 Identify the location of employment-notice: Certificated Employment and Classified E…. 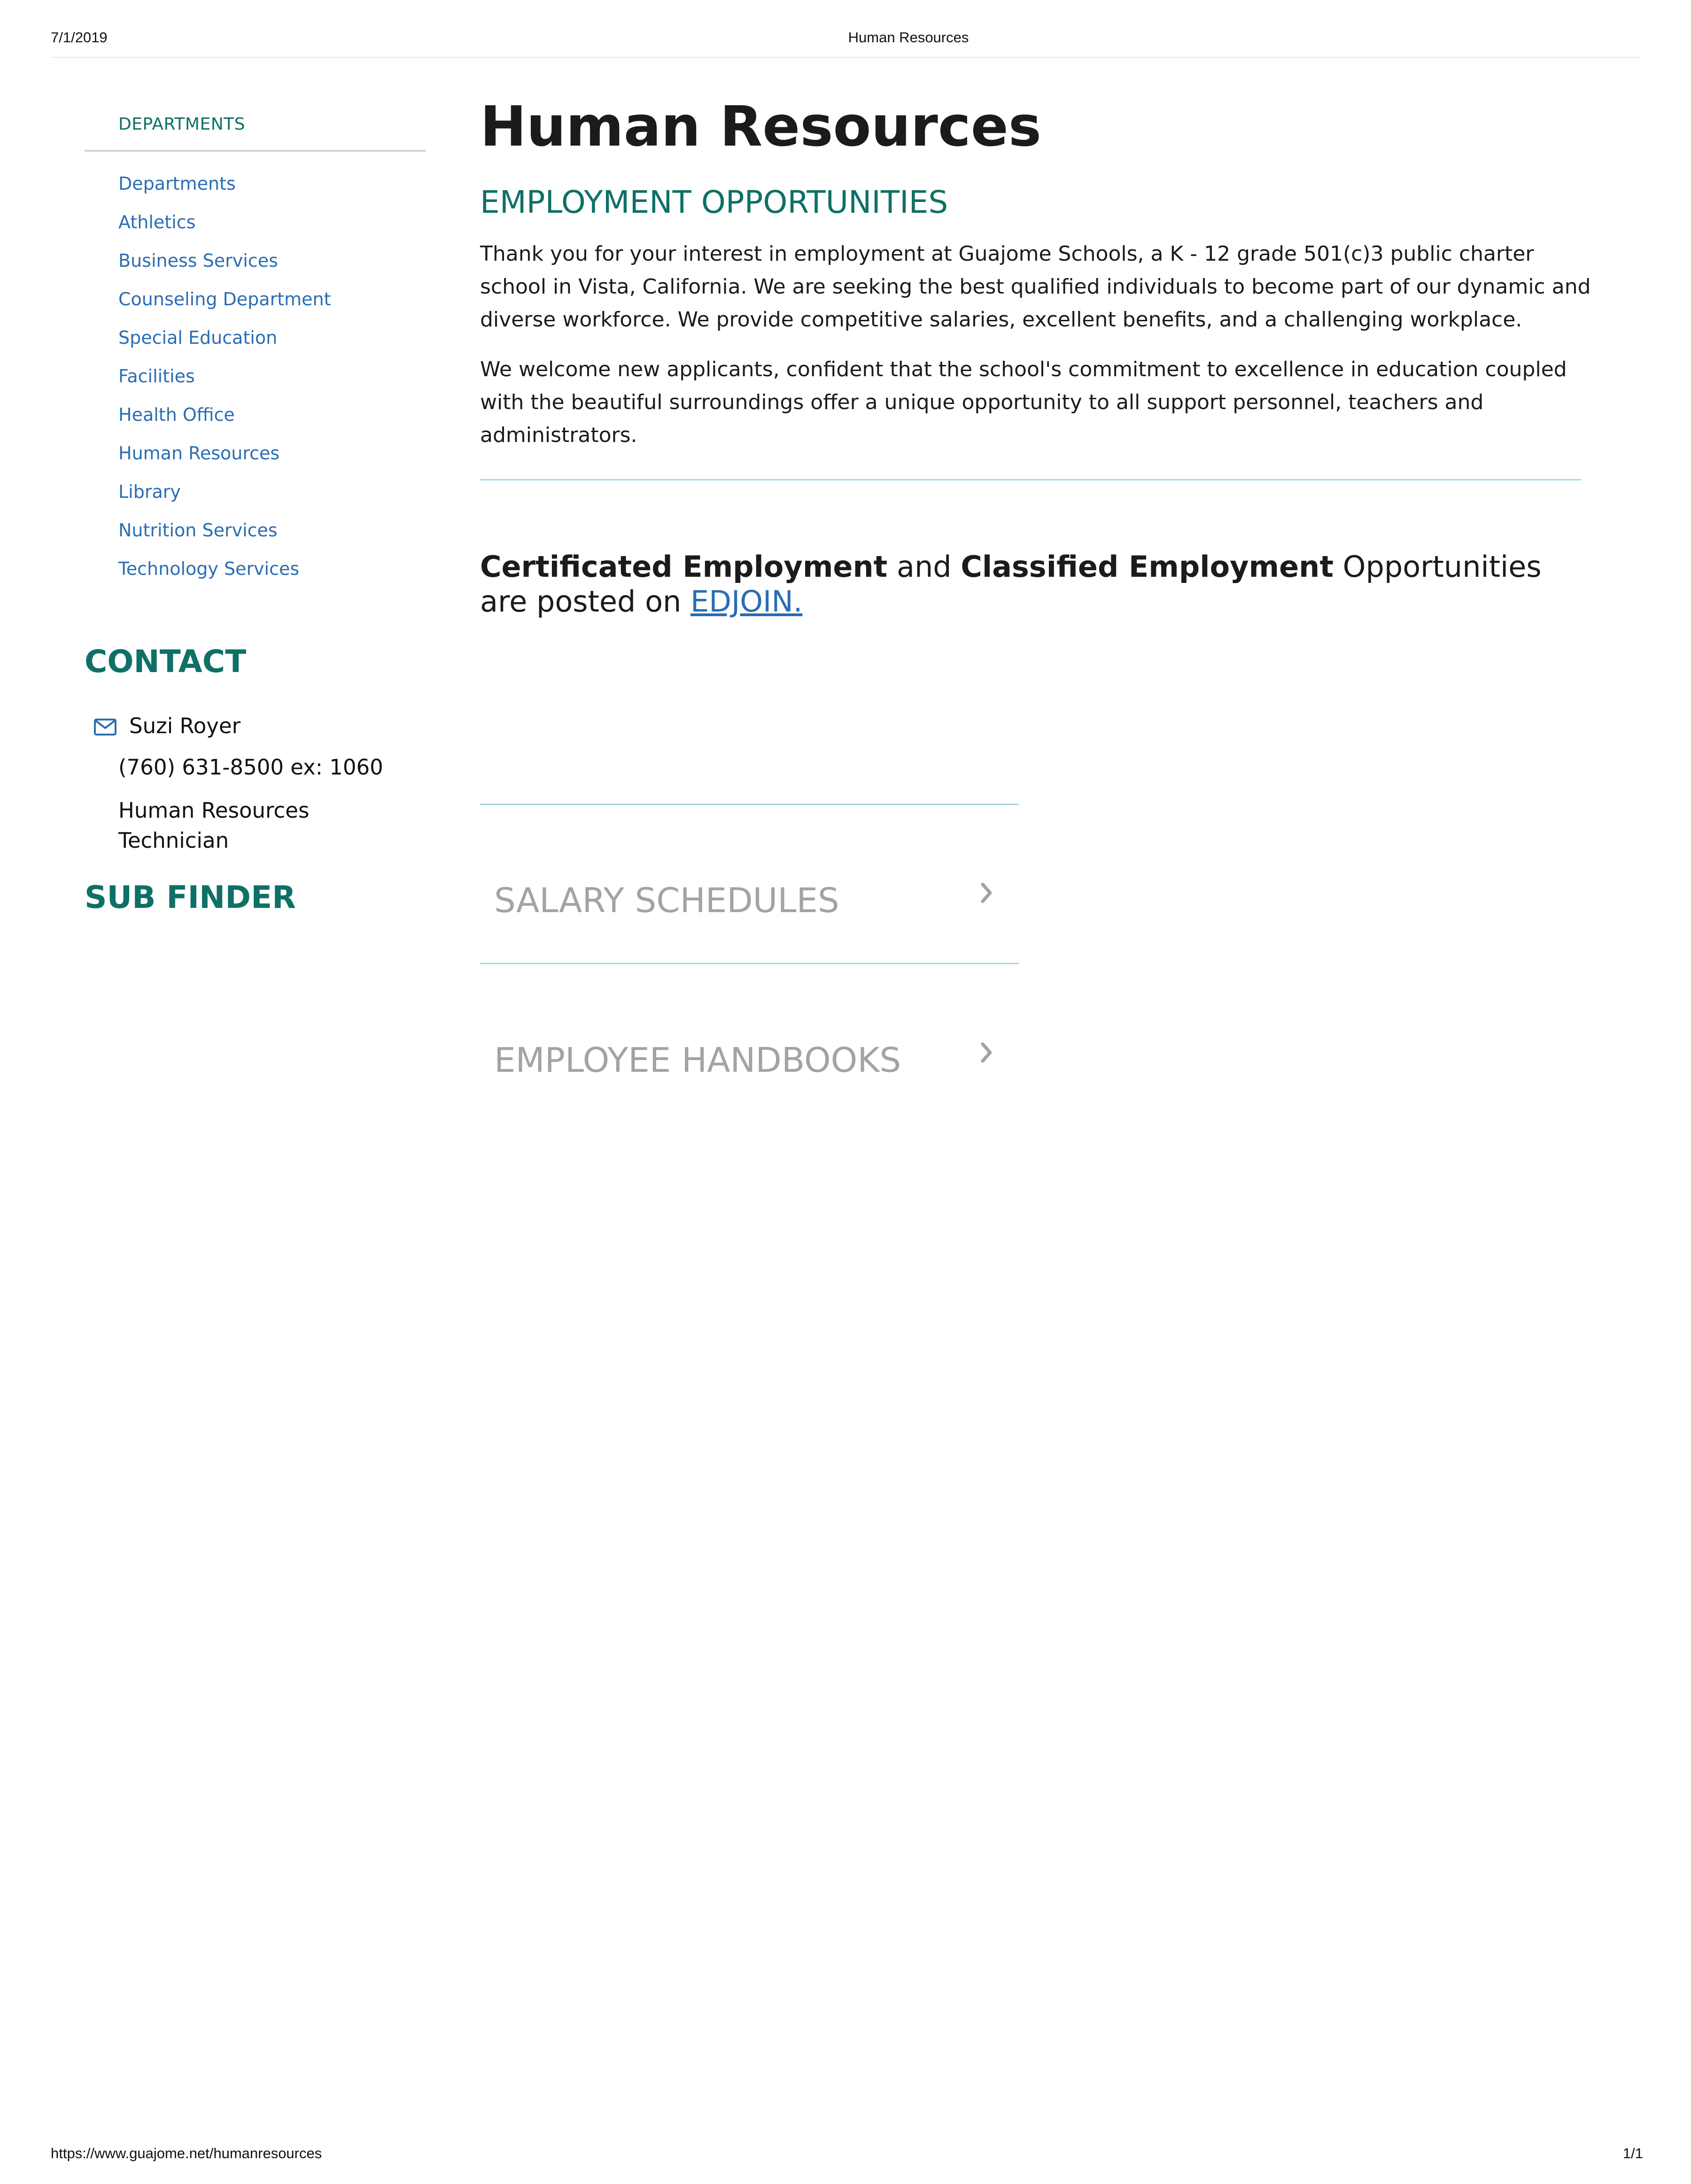
(1020, 584).